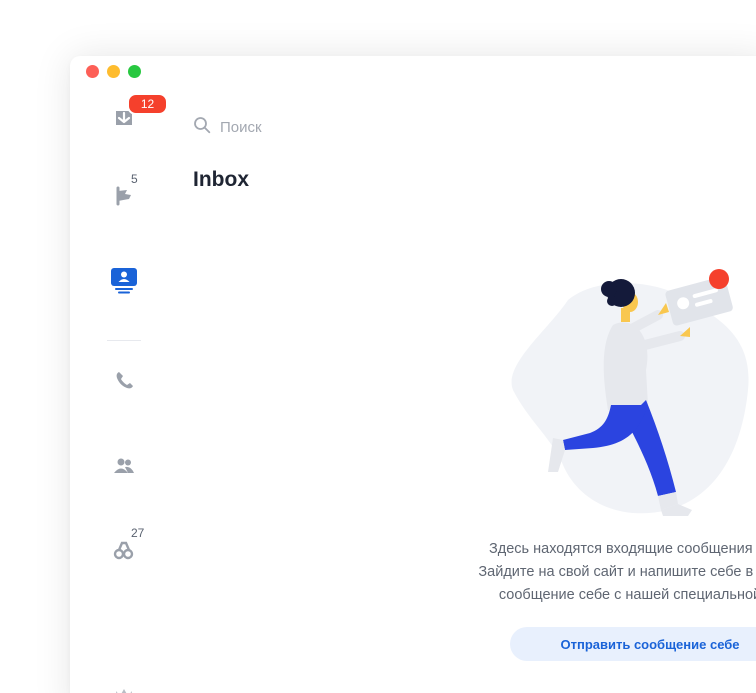 The width and height of the screenshot is (756, 693). What do you see at coordinates (632, 392) in the screenshot?
I see `empty-state-illustration` at bounding box center [632, 392].